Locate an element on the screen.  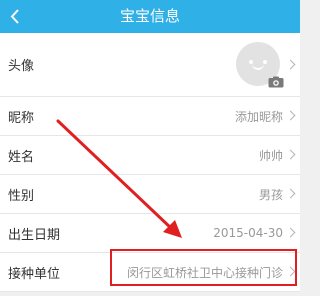
gender-value: 男孩 is located at coordinates (270, 194).